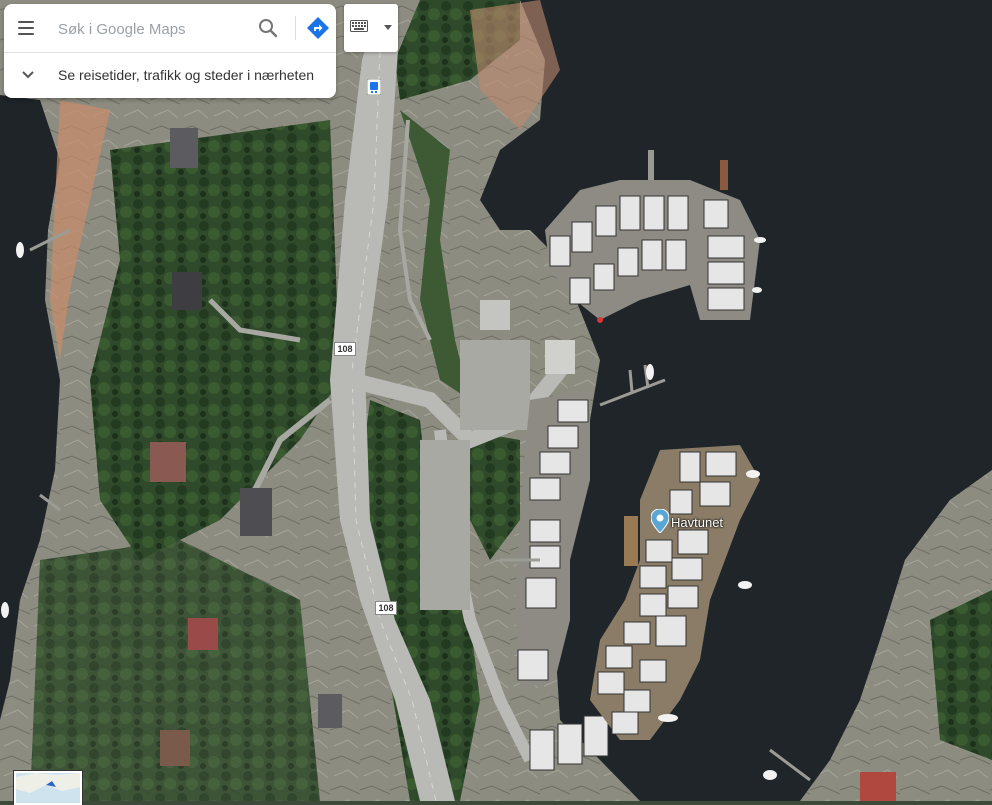  I want to click on search-divider, so click(295, 28).